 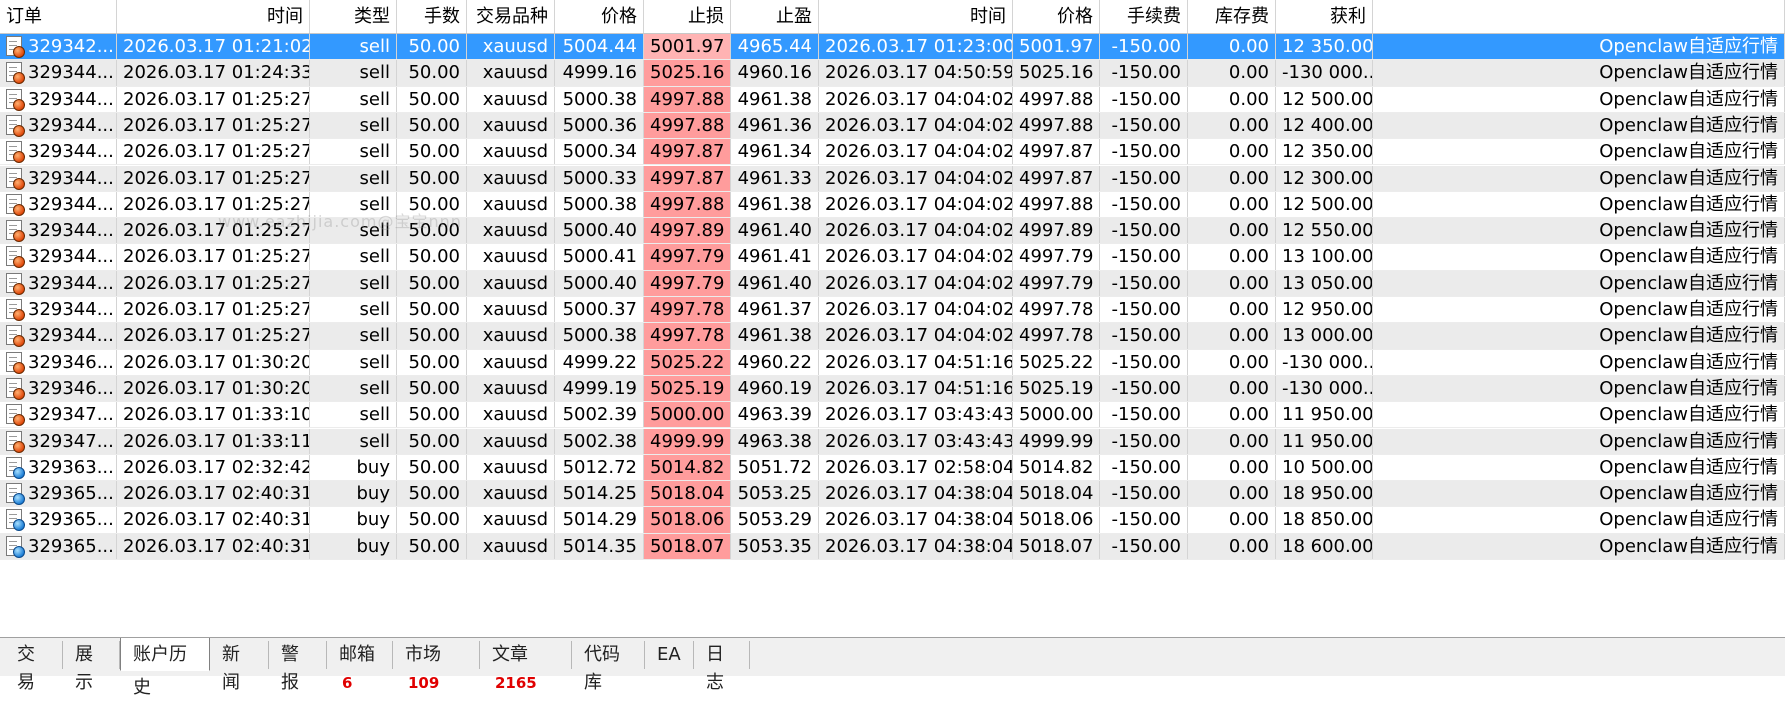 What do you see at coordinates (516, 683) in the screenshot?
I see `tab-badge: 2165` at bounding box center [516, 683].